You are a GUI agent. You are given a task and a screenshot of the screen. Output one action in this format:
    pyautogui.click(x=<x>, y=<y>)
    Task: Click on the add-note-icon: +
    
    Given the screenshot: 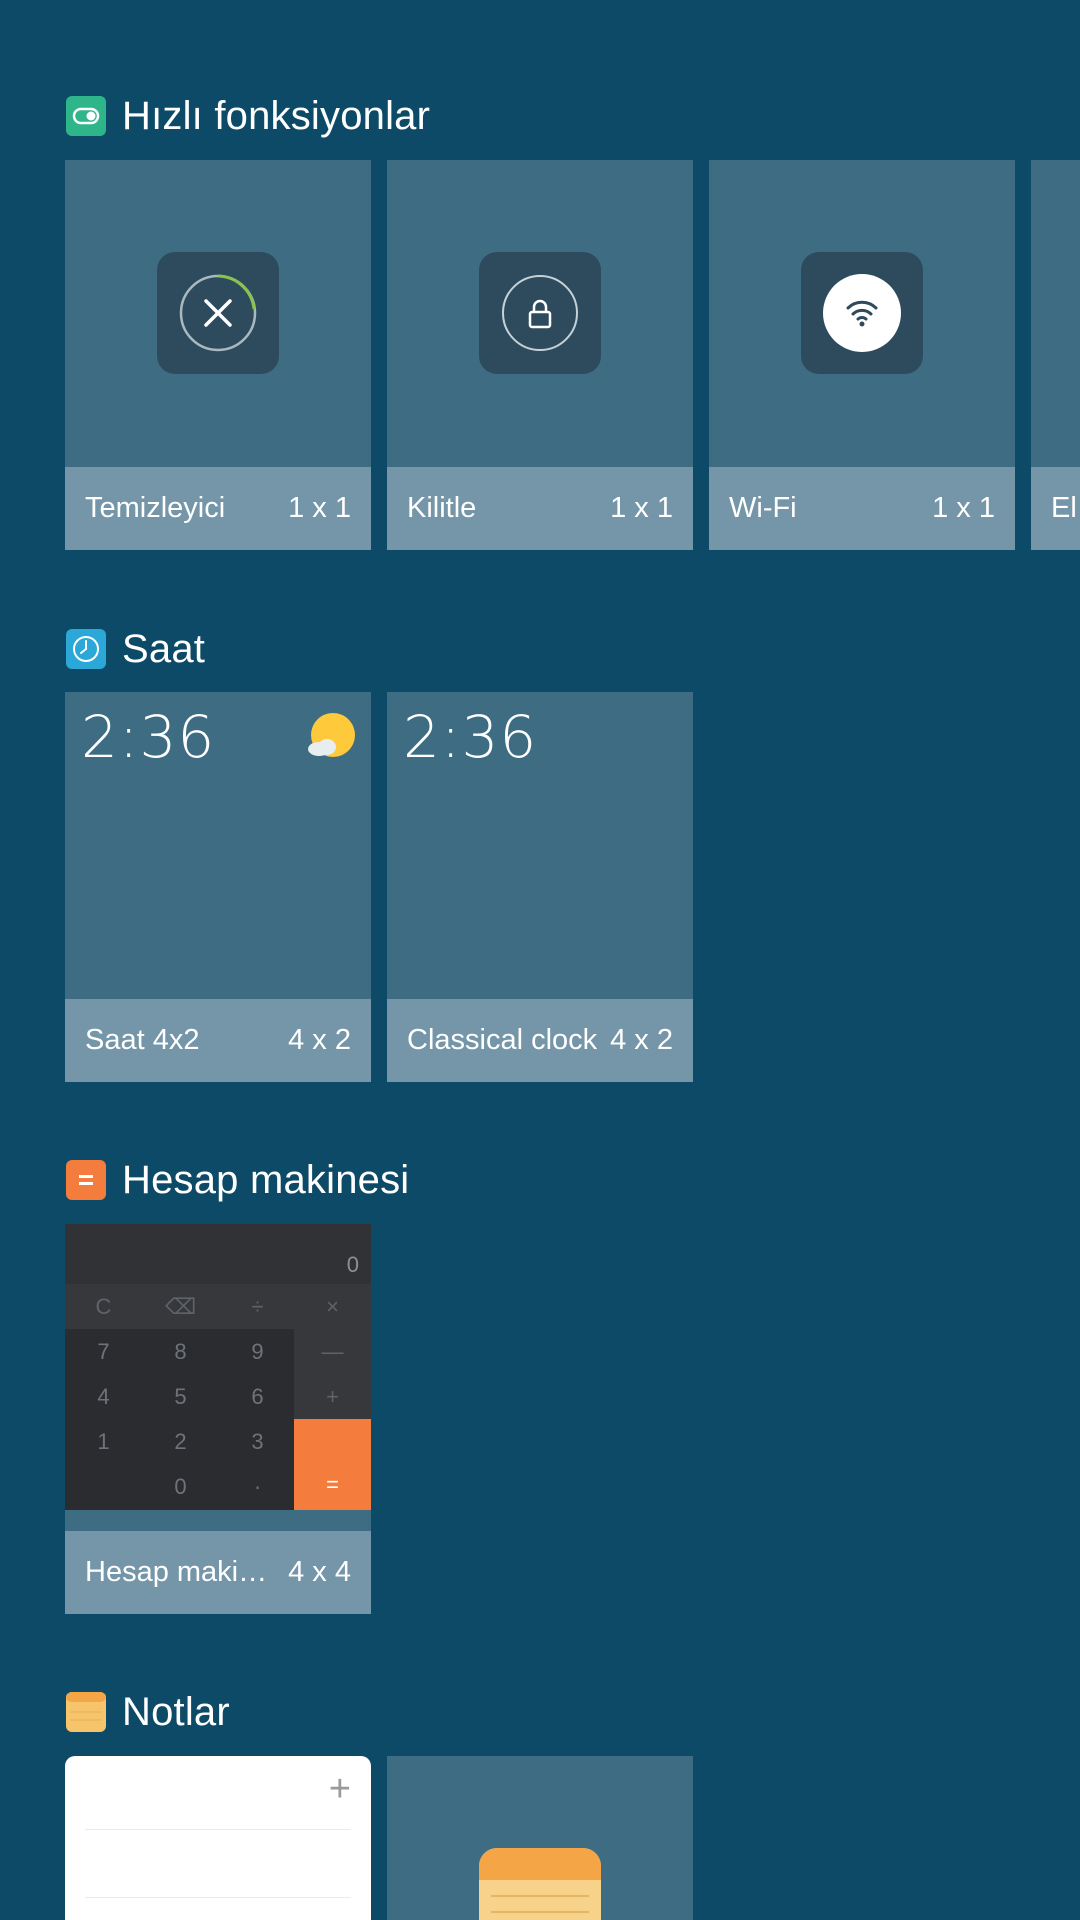 What is the action you would take?
    pyautogui.click(x=339, y=1789)
    